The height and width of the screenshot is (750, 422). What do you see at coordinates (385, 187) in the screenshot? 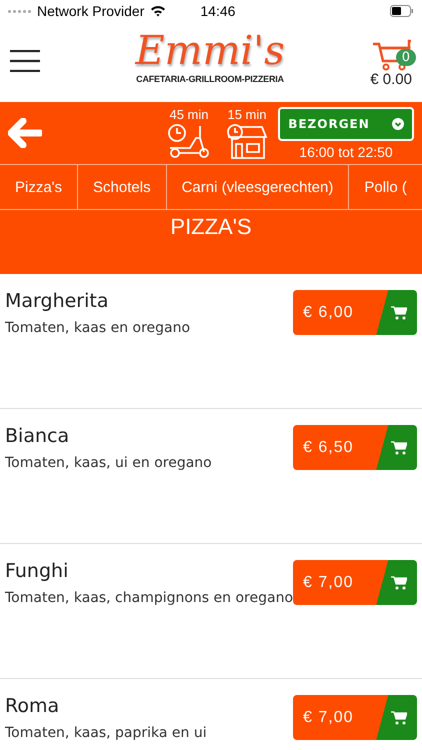
I see `category-tab: Pollo (` at bounding box center [385, 187].